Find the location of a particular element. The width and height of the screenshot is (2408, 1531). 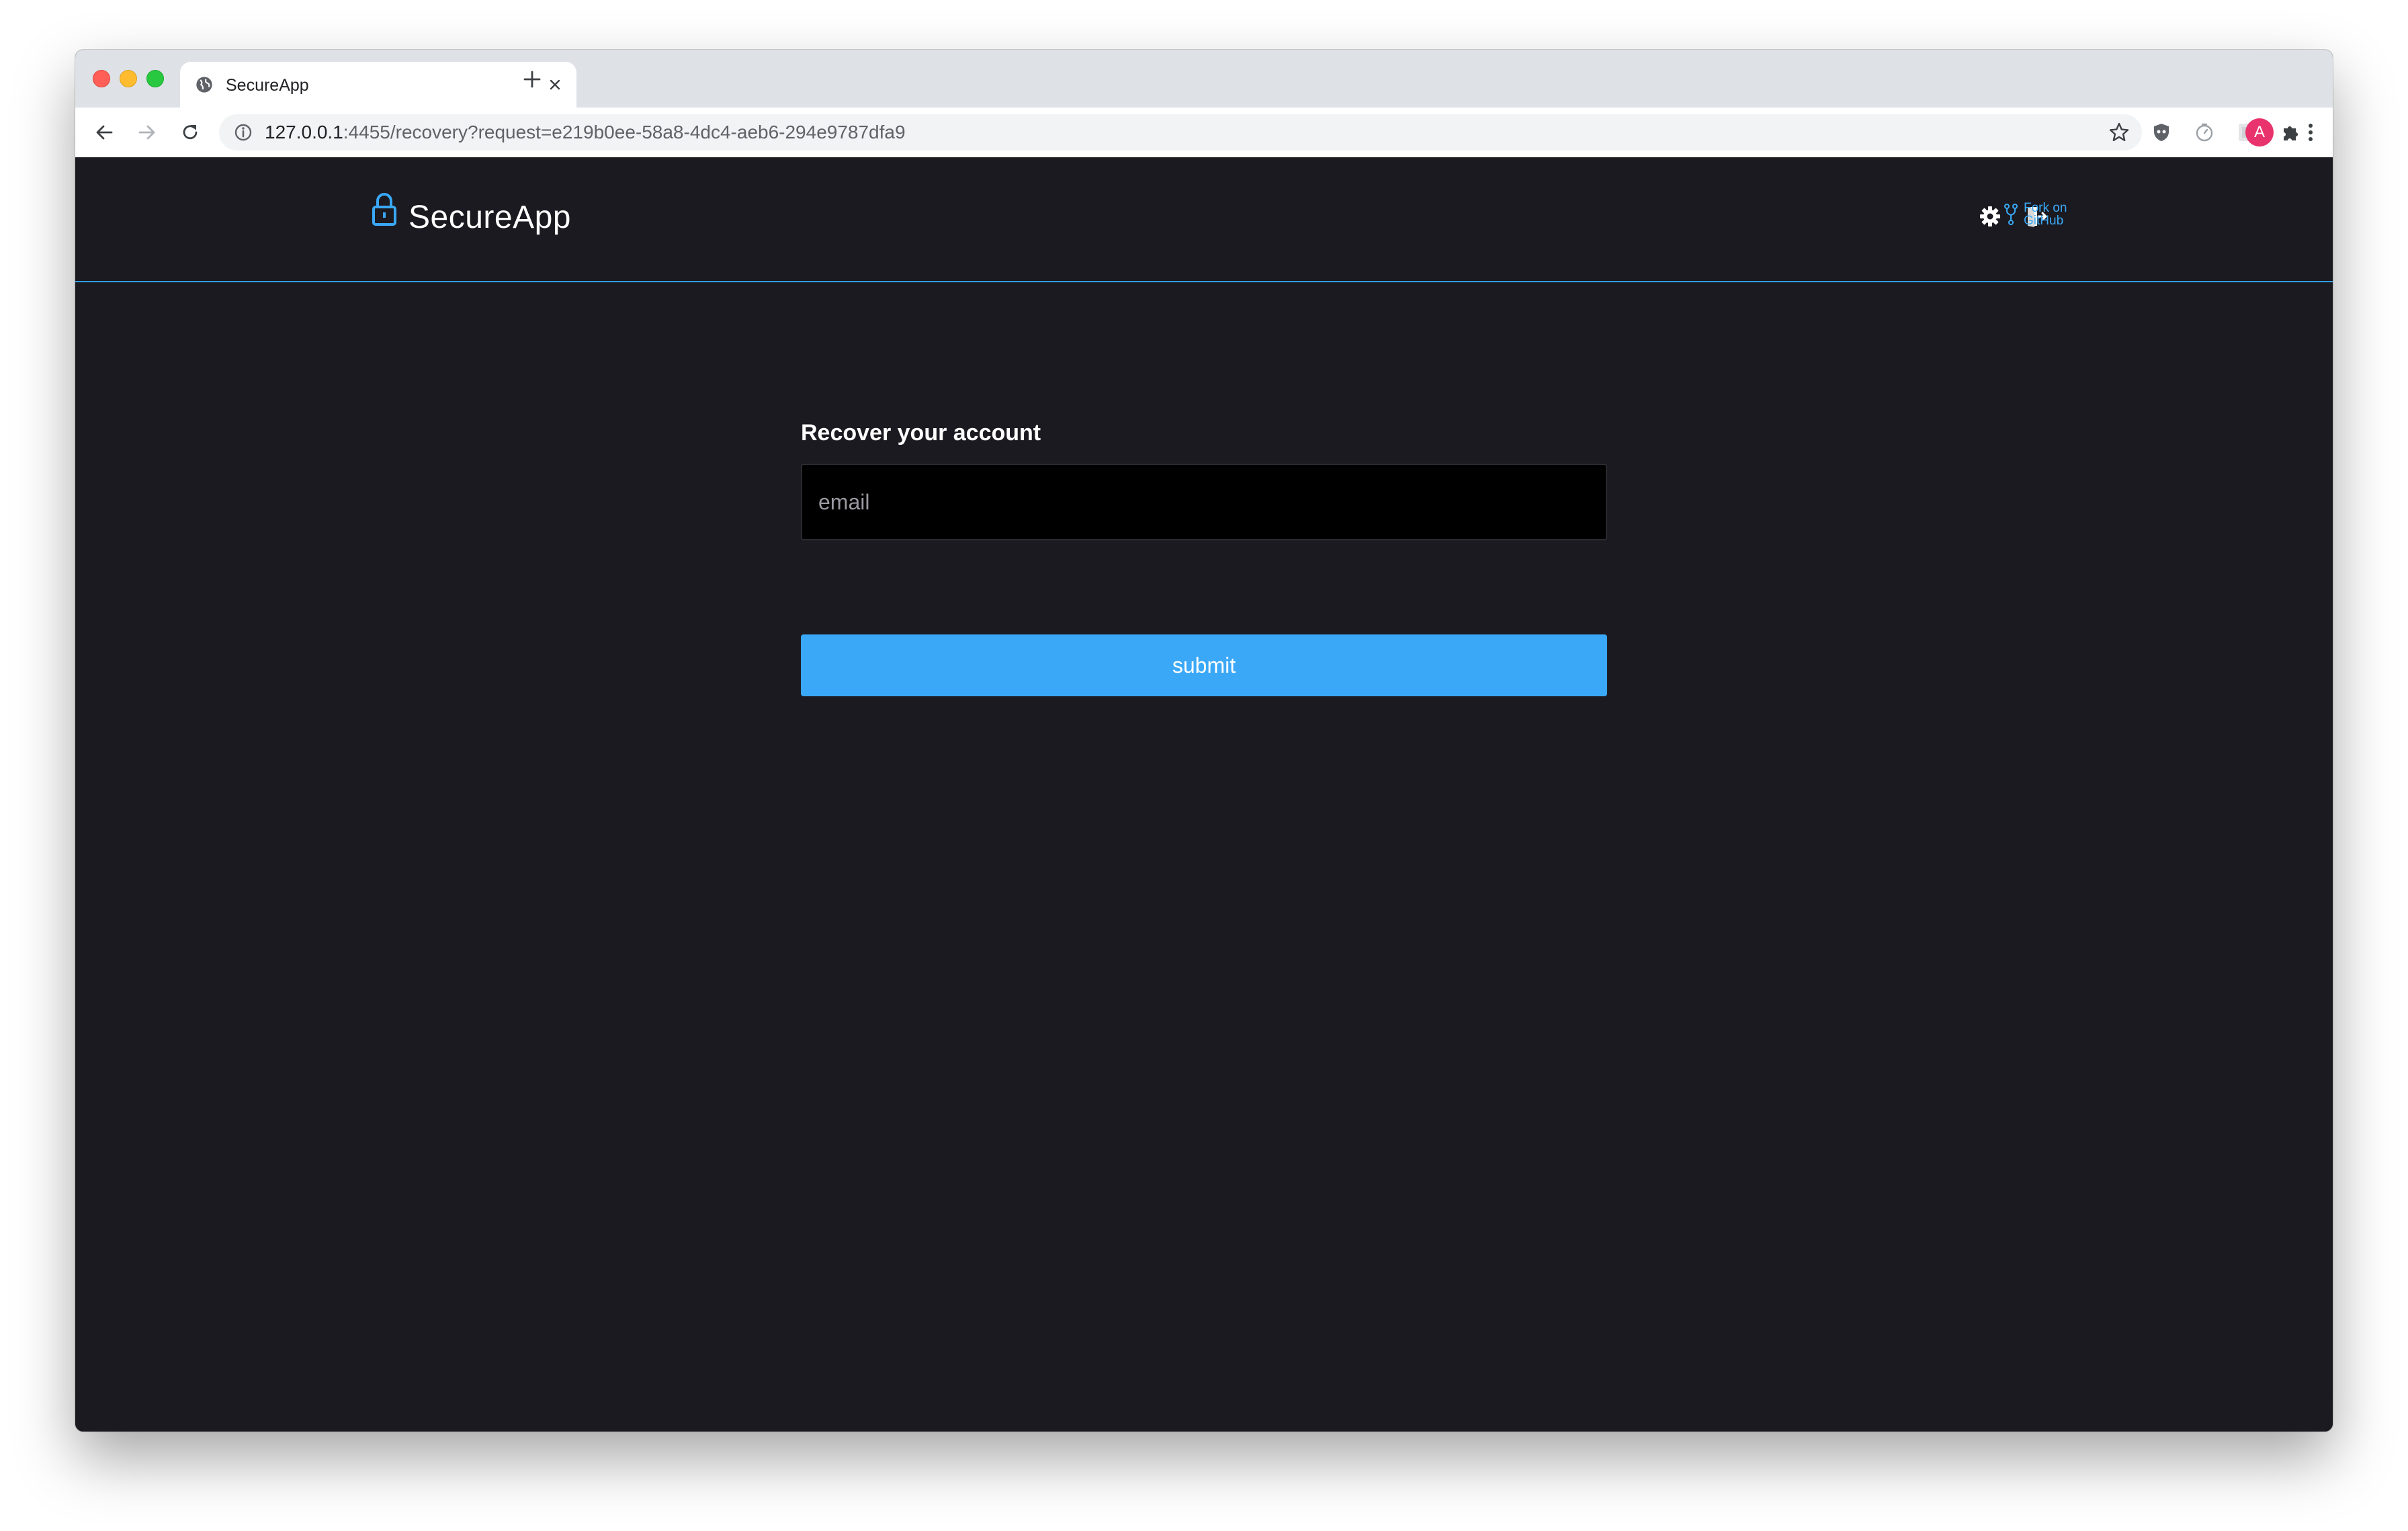

extension-timer-button is located at coordinates (2204, 132).